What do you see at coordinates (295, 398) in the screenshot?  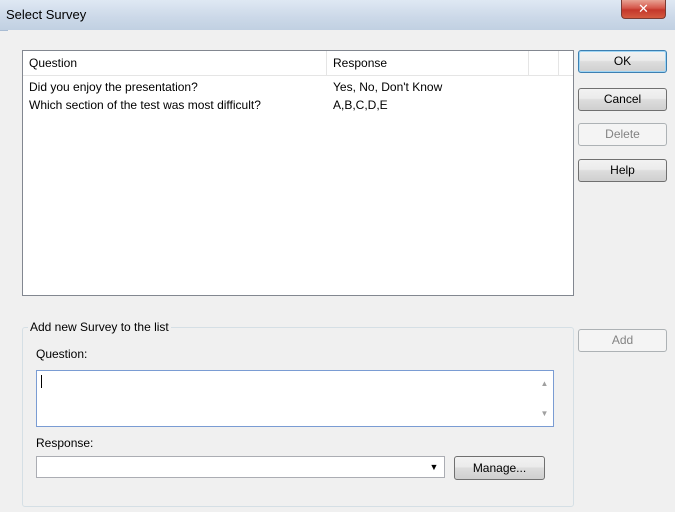 I see `question-input: ▲ ▼` at bounding box center [295, 398].